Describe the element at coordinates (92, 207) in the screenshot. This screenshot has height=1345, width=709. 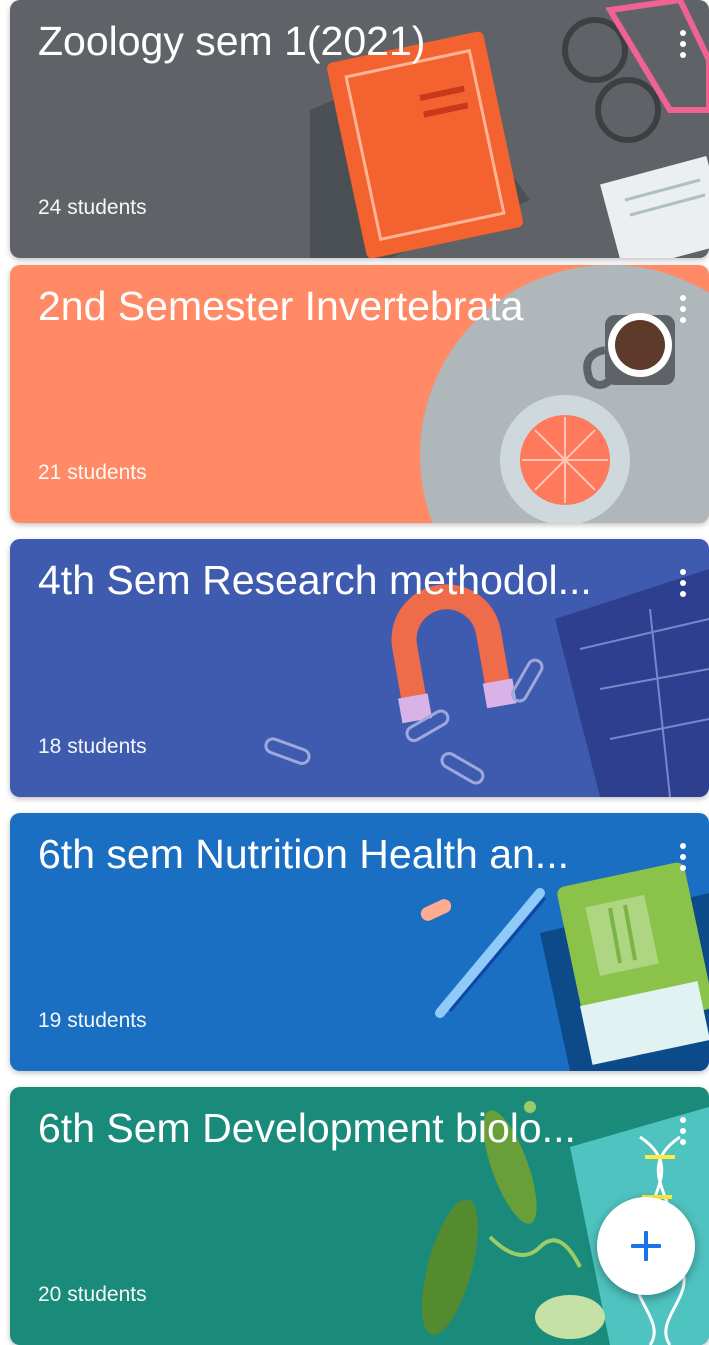
I see `student-count: 24 students` at that location.